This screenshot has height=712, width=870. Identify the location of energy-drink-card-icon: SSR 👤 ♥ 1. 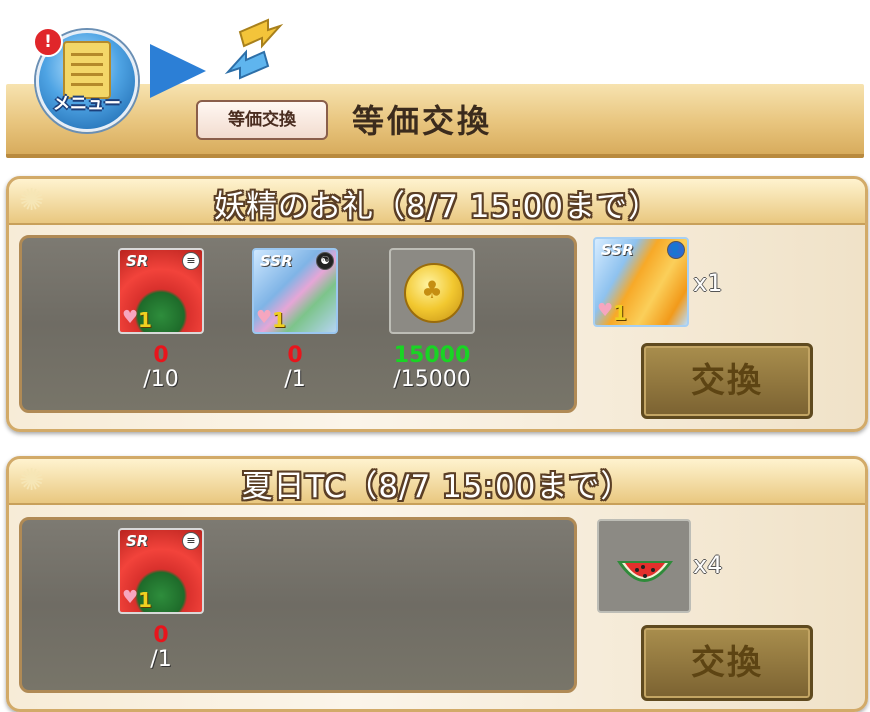
(641, 282).